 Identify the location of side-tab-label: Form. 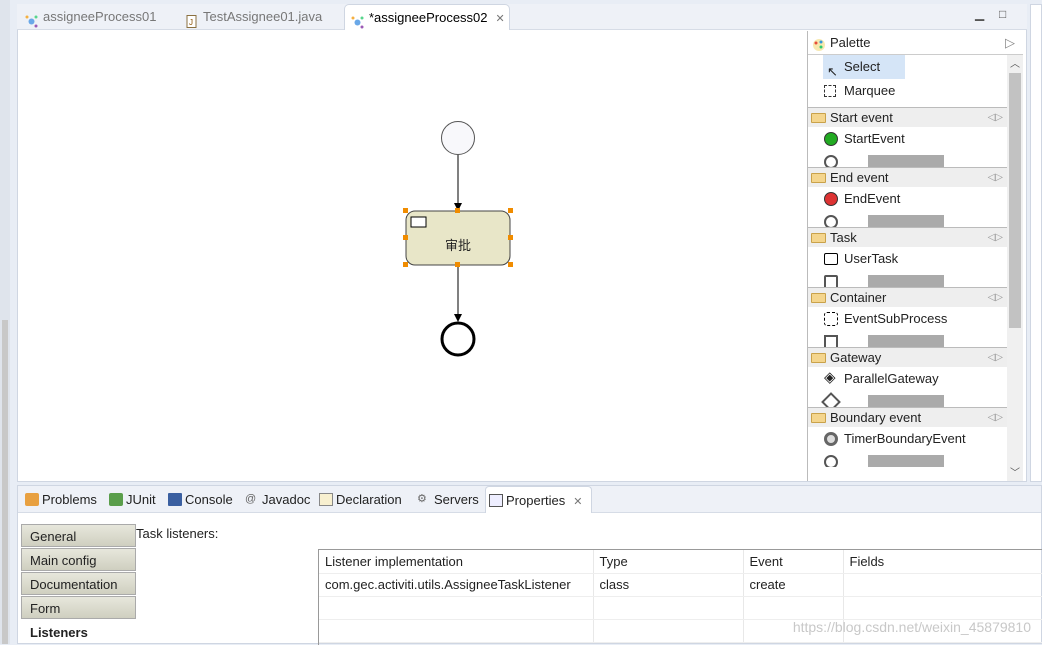
(45, 608).